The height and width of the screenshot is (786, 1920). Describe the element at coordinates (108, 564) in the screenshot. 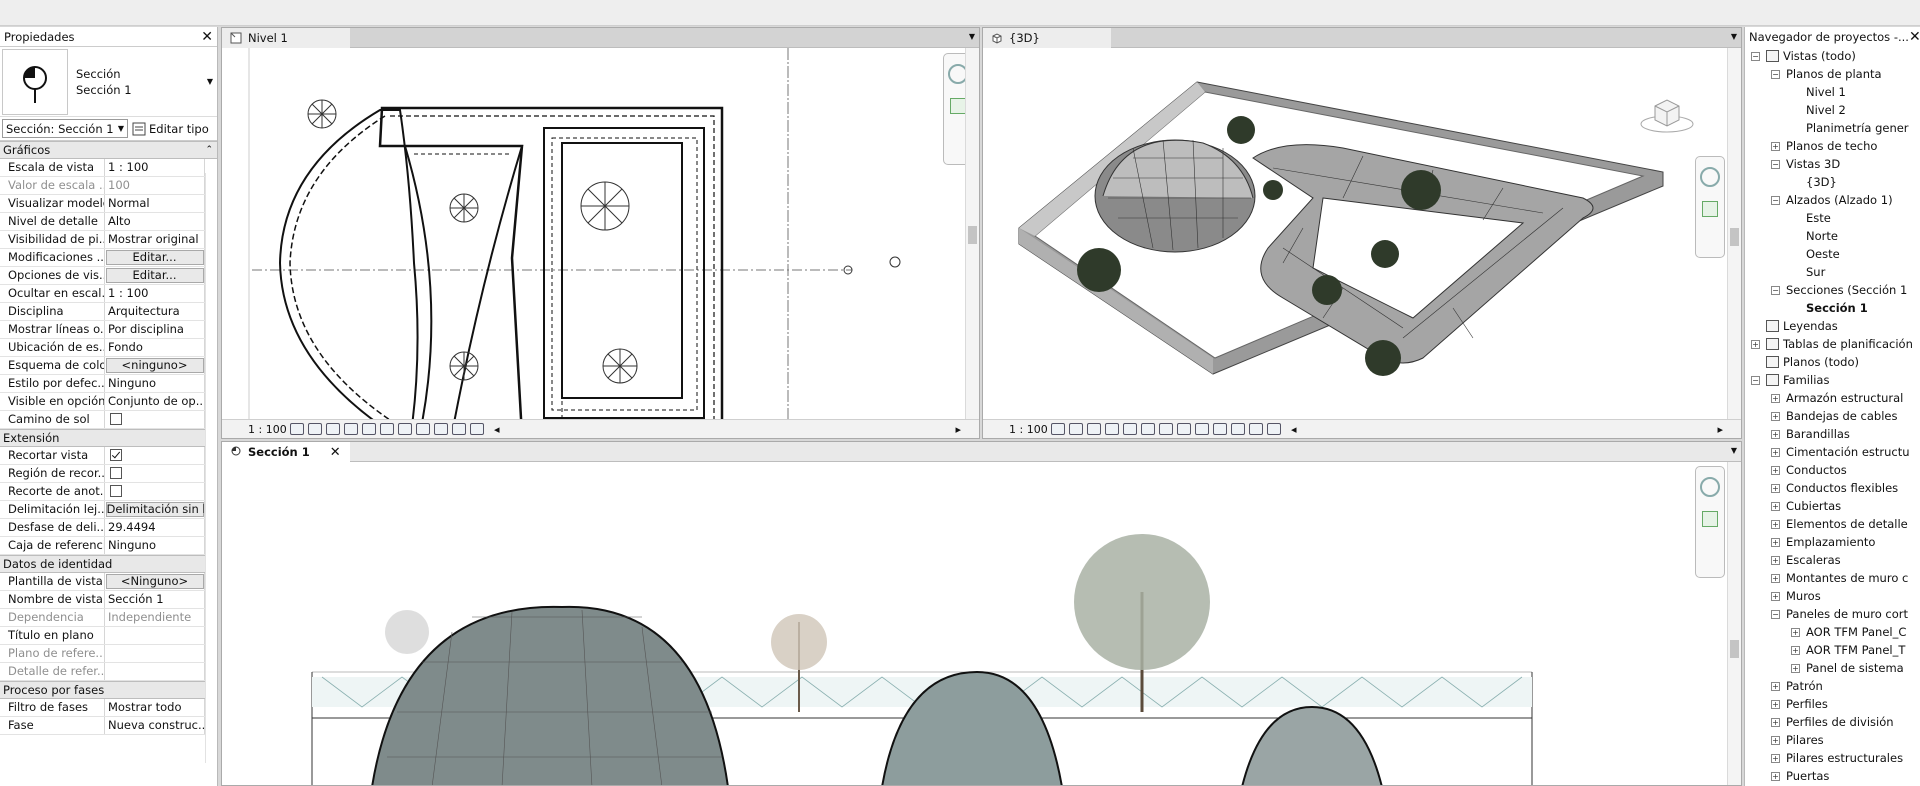

I see `property-group-header: Datos de identidad⌃` at that location.